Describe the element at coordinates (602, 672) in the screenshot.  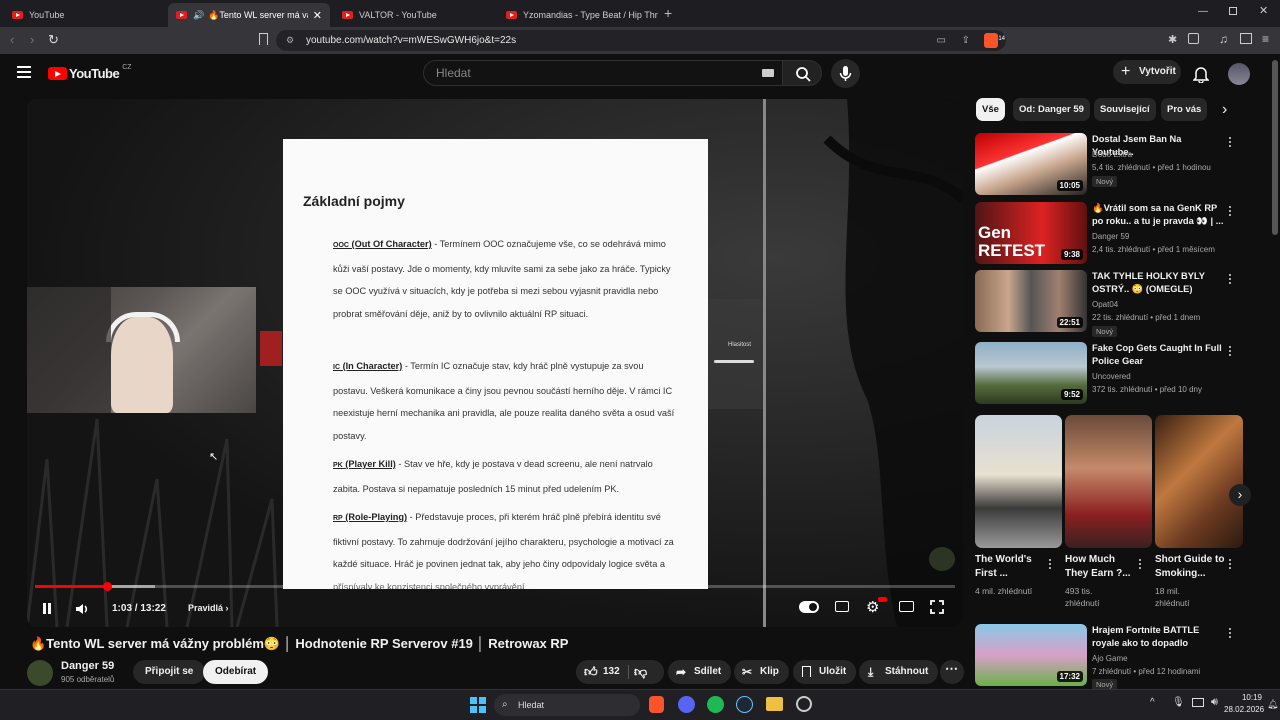
I see `like-button: 👍︎ 132` at that location.